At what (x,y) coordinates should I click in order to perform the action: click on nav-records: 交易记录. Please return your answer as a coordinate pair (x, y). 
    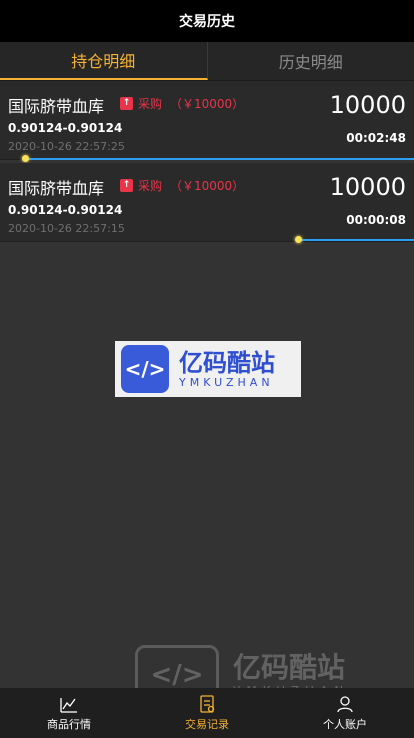
    Looking at the image, I should click on (207, 713).